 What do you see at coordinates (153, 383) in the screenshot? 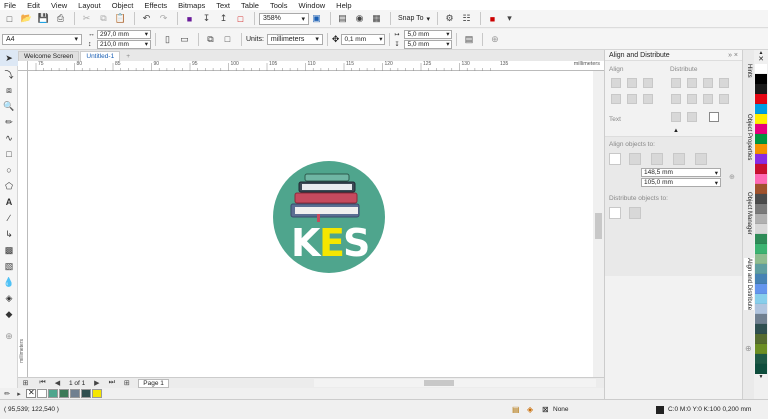
I see `page-tab-1: Page 1` at bounding box center [153, 383].